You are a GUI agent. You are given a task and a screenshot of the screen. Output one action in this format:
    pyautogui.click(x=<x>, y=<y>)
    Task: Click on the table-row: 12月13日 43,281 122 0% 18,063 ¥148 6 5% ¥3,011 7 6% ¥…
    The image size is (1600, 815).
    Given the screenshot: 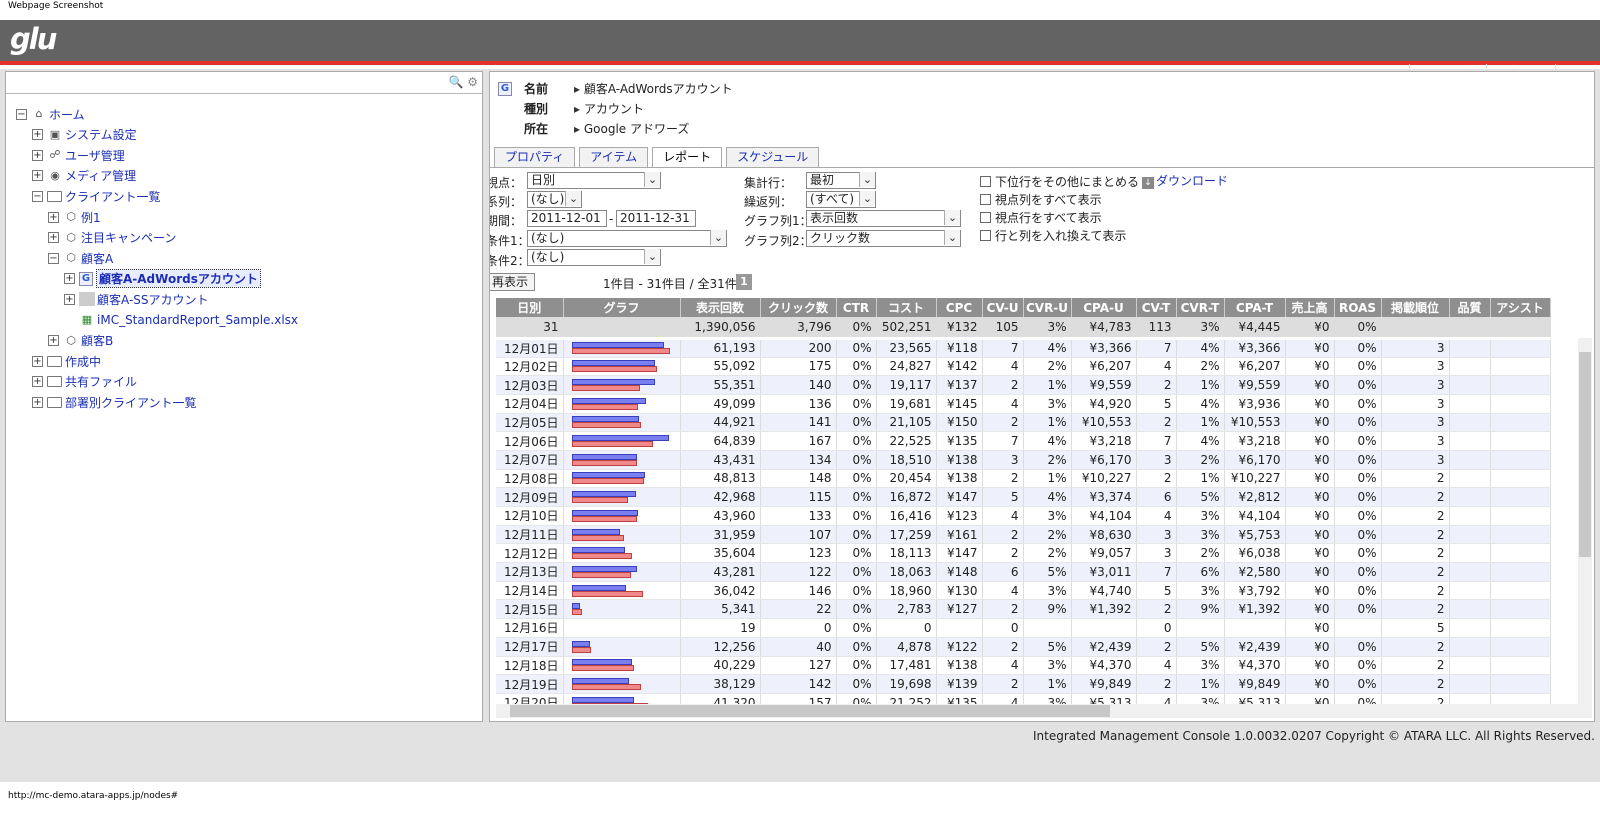 What is the action you would take?
    pyautogui.click(x=1023, y=572)
    